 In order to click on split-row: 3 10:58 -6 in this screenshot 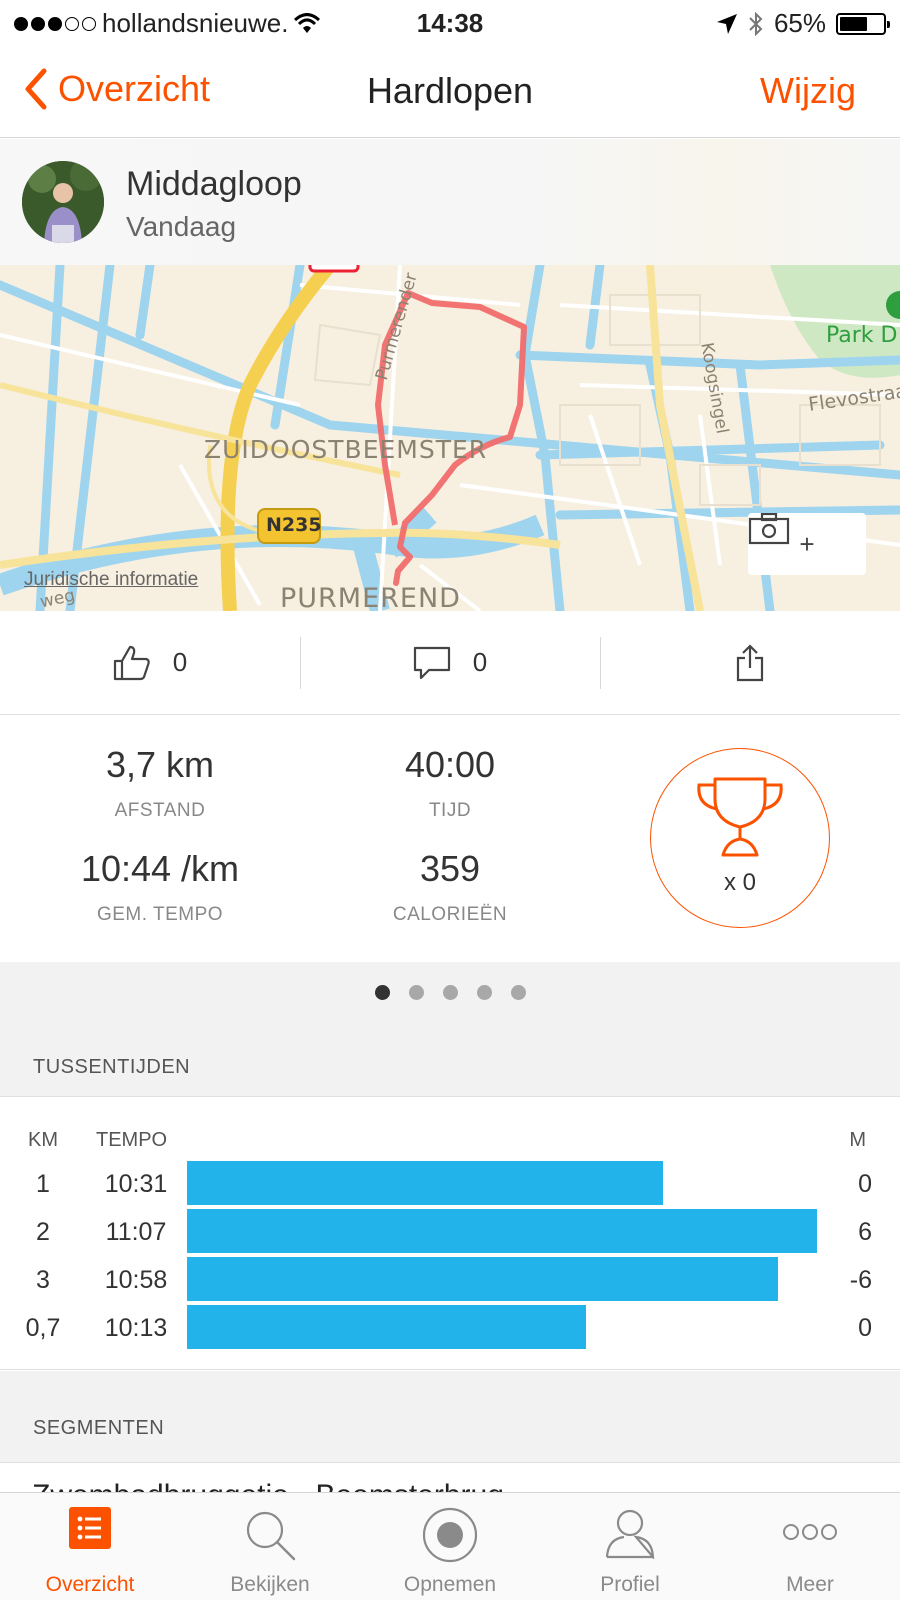, I will do `click(450, 1279)`.